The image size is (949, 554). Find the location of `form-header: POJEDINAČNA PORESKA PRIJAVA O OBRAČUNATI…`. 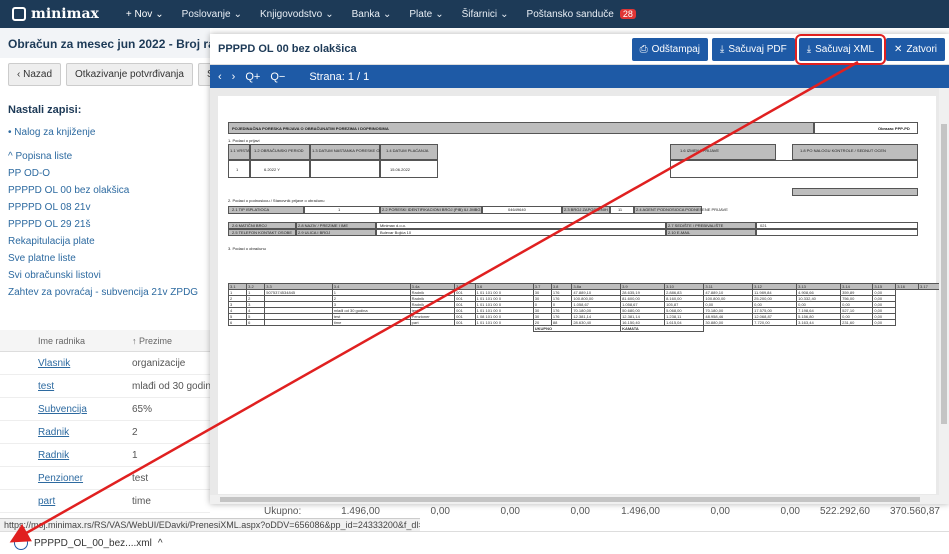

form-header: POJEDINAČNA PORESKA PRIJAVA O OBRAČUNATI… is located at coordinates (310, 128).